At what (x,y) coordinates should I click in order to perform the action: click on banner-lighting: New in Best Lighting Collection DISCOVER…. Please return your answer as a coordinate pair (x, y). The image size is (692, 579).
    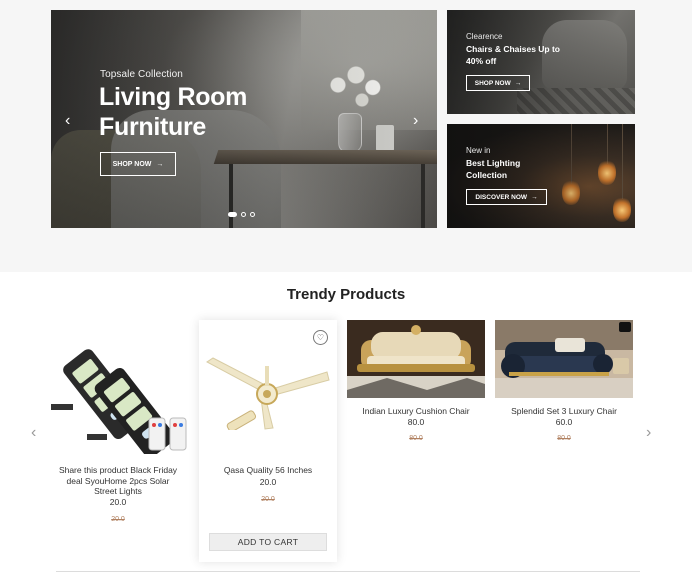
    Looking at the image, I should click on (541, 176).